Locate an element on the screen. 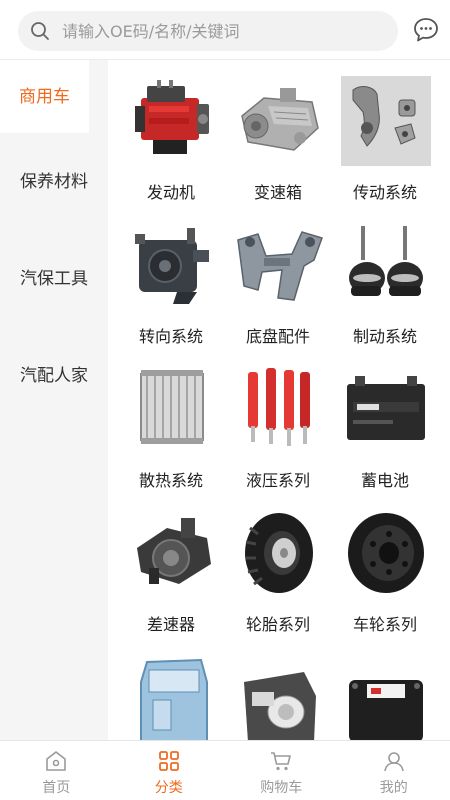  category-label: 制动系统 is located at coordinates (384, 336).